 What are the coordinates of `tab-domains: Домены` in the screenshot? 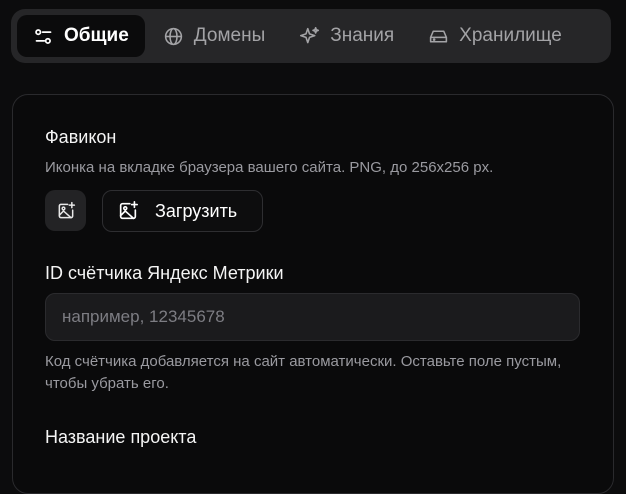 It's located at (214, 36).